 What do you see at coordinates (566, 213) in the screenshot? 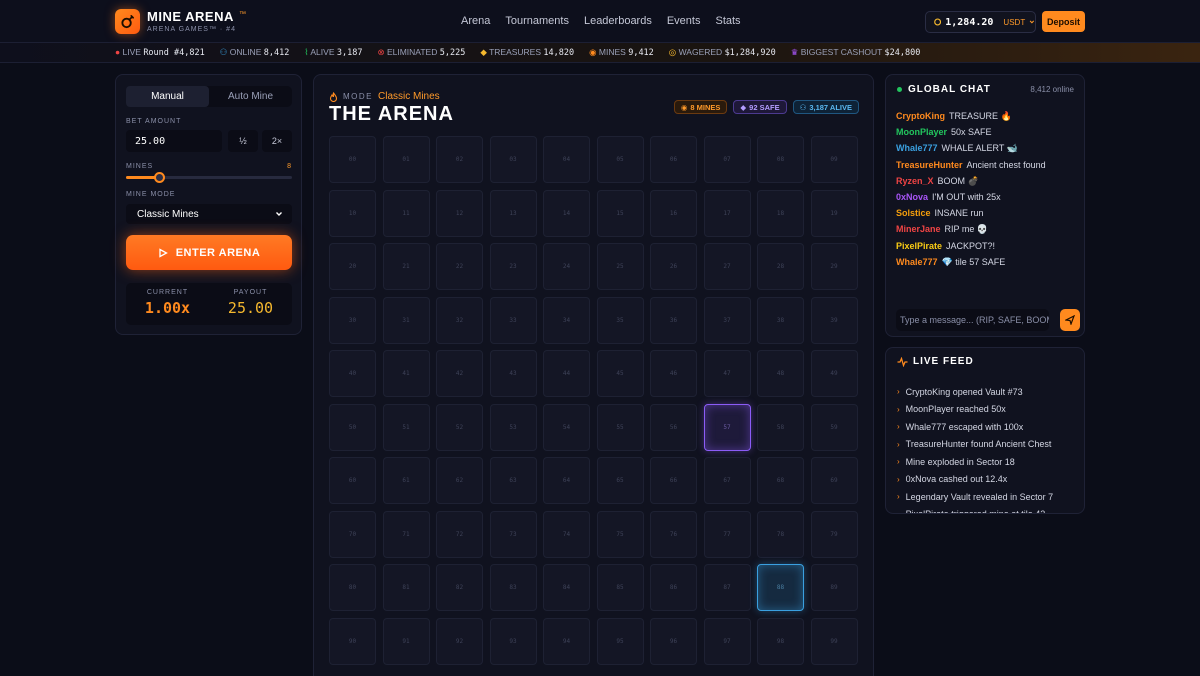
I see `grid-tile: 14` at bounding box center [566, 213].